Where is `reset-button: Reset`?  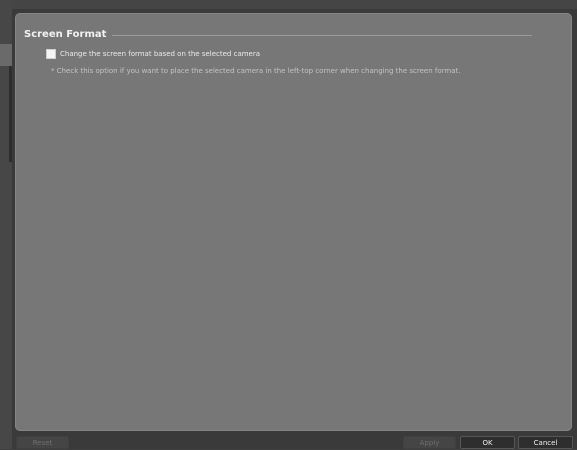 reset-button: Reset is located at coordinates (42, 442).